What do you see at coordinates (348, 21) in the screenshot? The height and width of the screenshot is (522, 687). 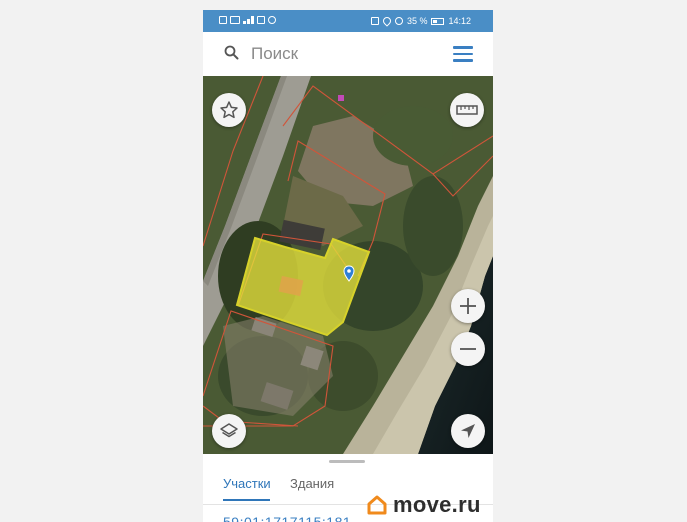 I see `status-bar: 35 % 14:12` at bounding box center [348, 21].